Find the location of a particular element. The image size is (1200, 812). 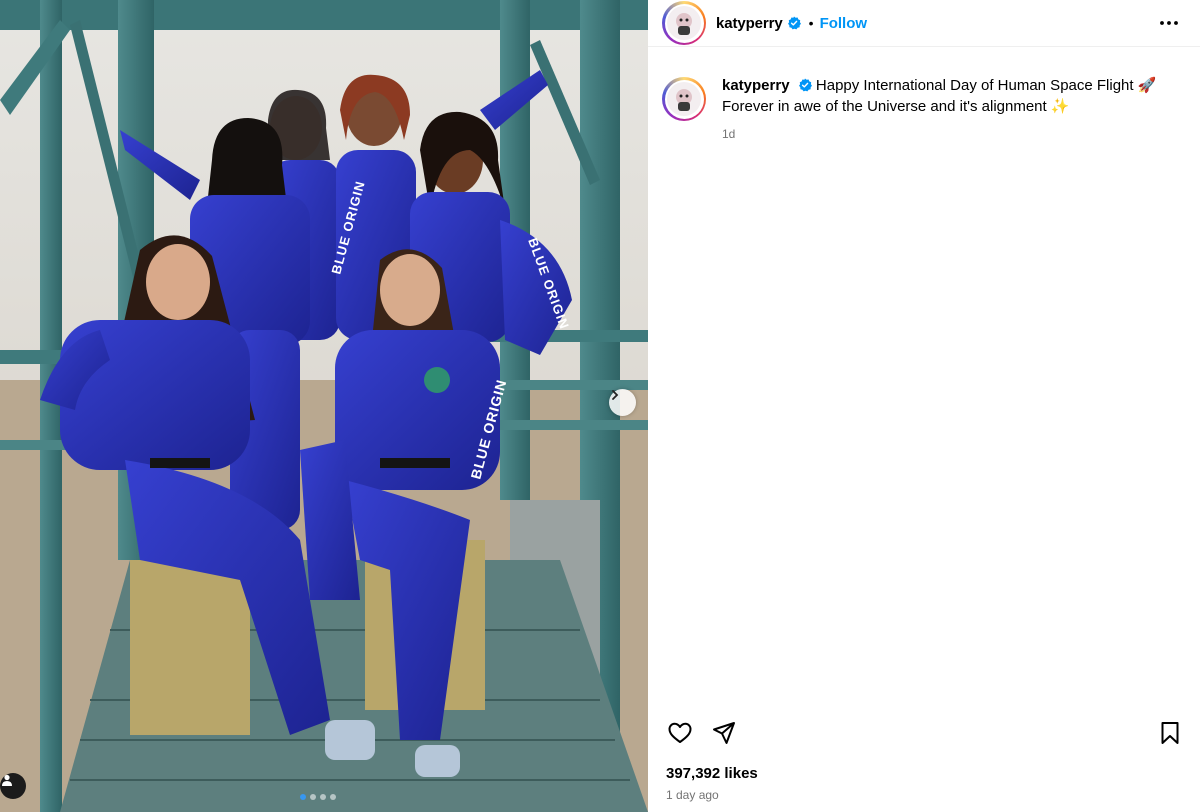

header-username: katyperry is located at coordinates (749, 23).